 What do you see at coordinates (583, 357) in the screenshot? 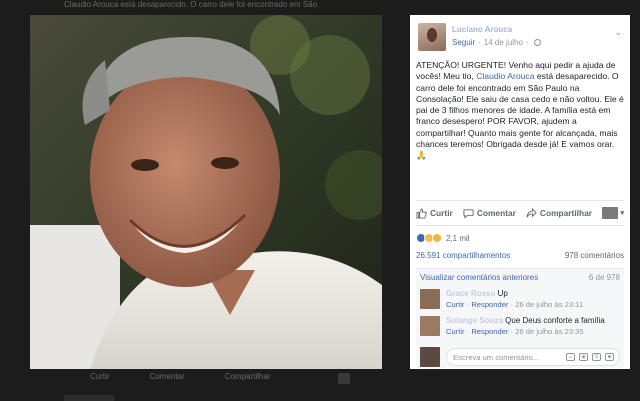
I see `camera-icon: ◉` at bounding box center [583, 357].